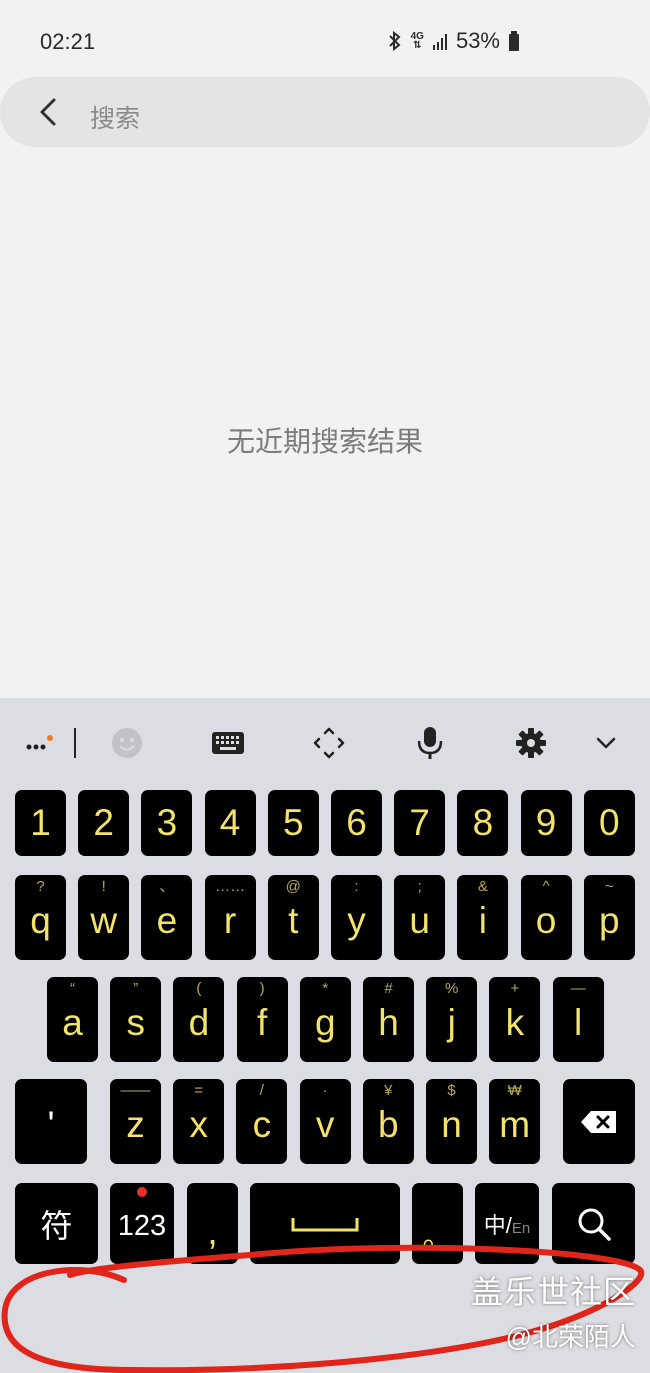  I want to click on key-label: i, so click(482, 920).